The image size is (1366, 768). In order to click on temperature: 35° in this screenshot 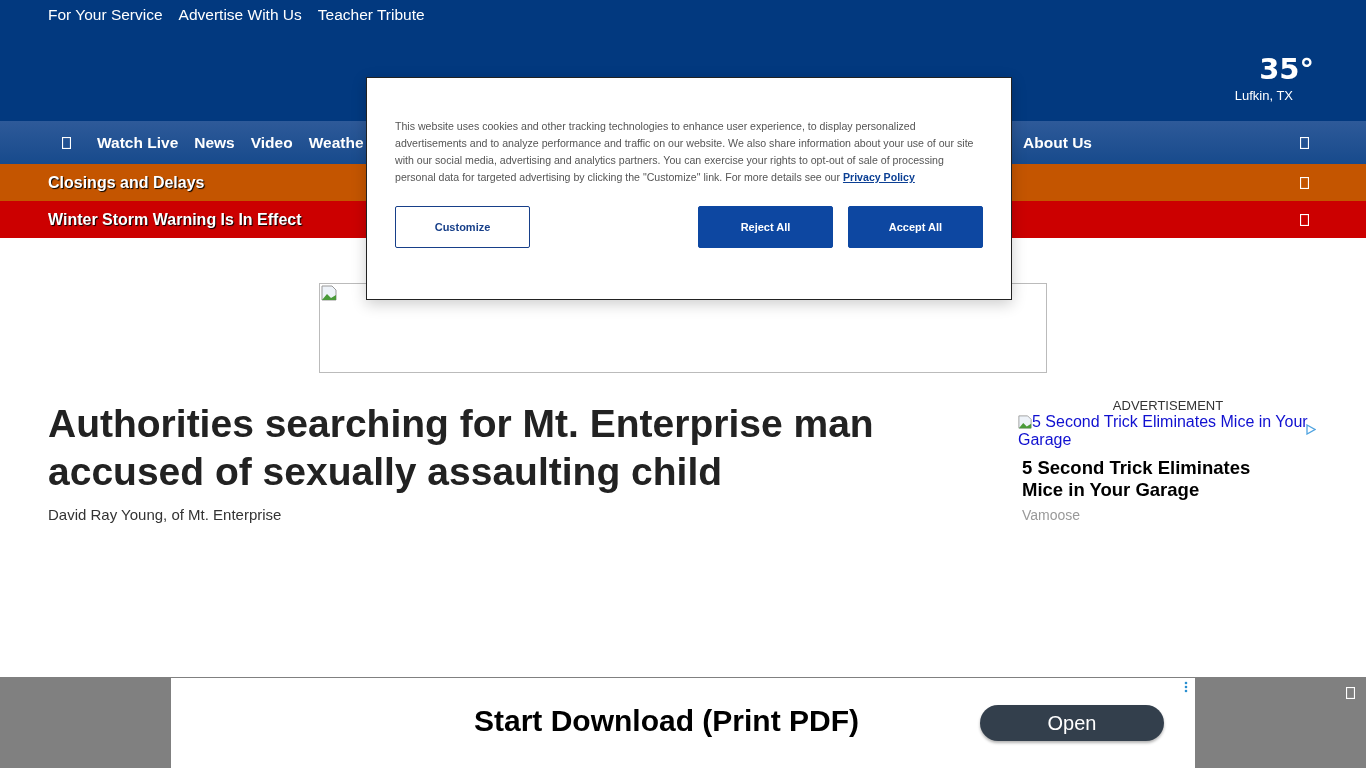, I will do `click(1286, 69)`.